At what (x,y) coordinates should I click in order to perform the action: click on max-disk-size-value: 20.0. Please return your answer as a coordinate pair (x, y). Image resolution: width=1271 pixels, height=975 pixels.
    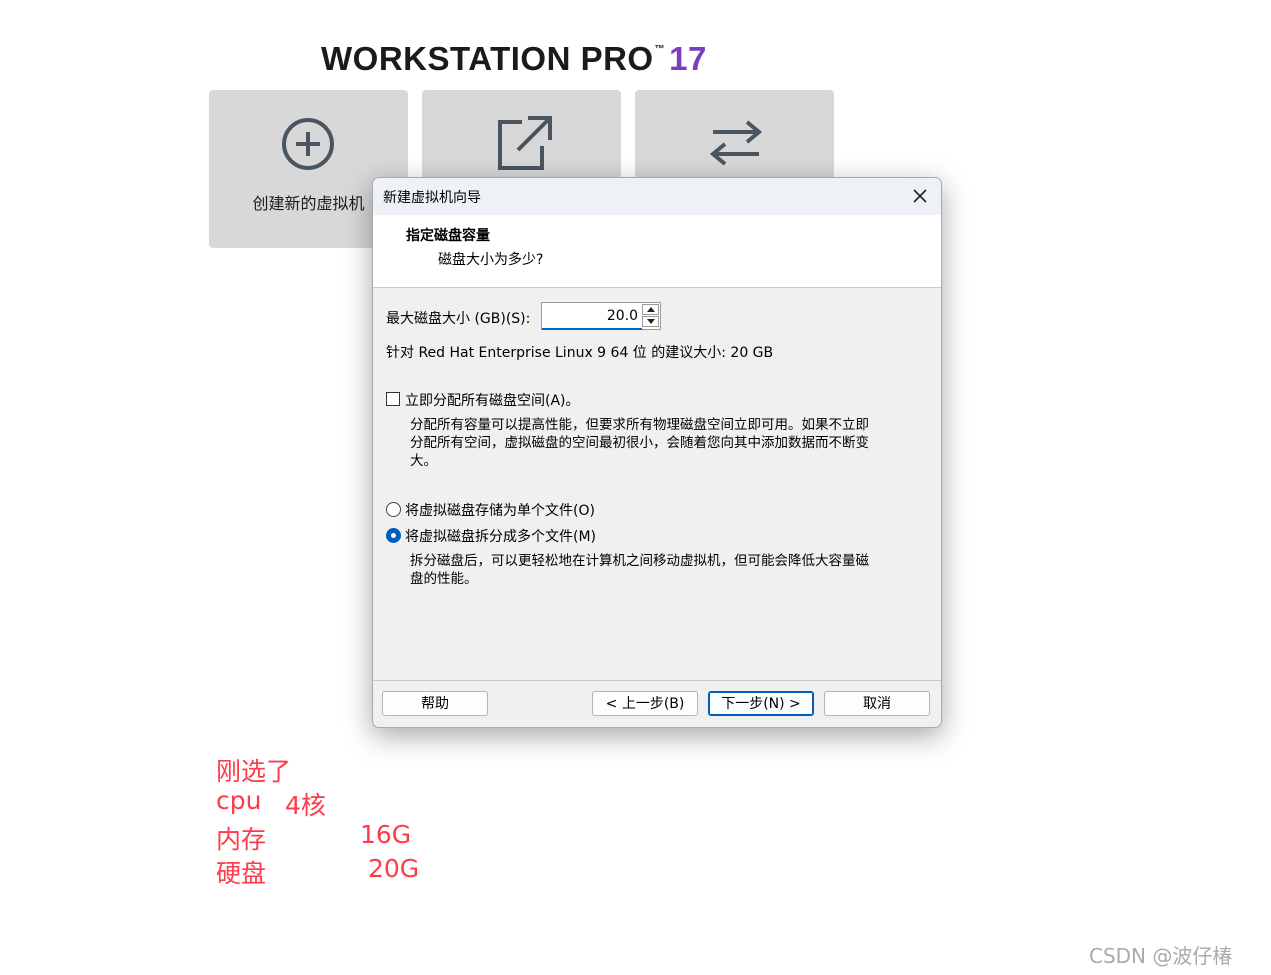
    Looking at the image, I should click on (622, 316).